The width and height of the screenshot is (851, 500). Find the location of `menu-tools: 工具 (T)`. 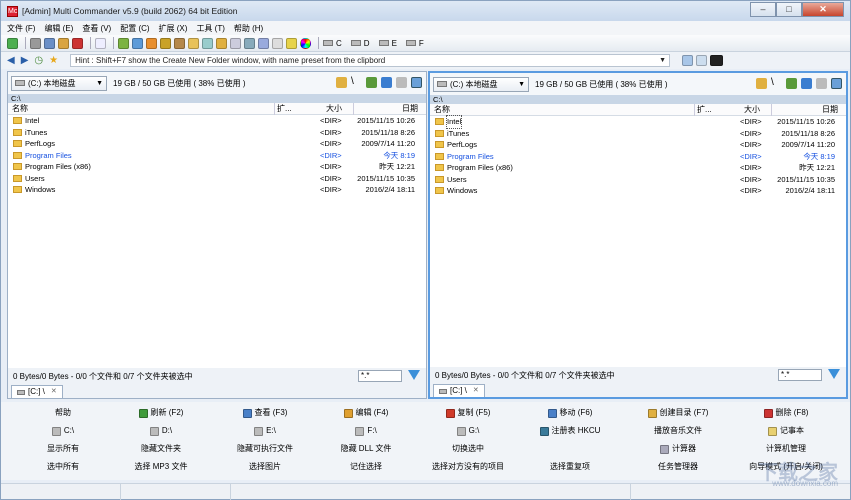

menu-tools: 工具 (T) is located at coordinates (210, 28).